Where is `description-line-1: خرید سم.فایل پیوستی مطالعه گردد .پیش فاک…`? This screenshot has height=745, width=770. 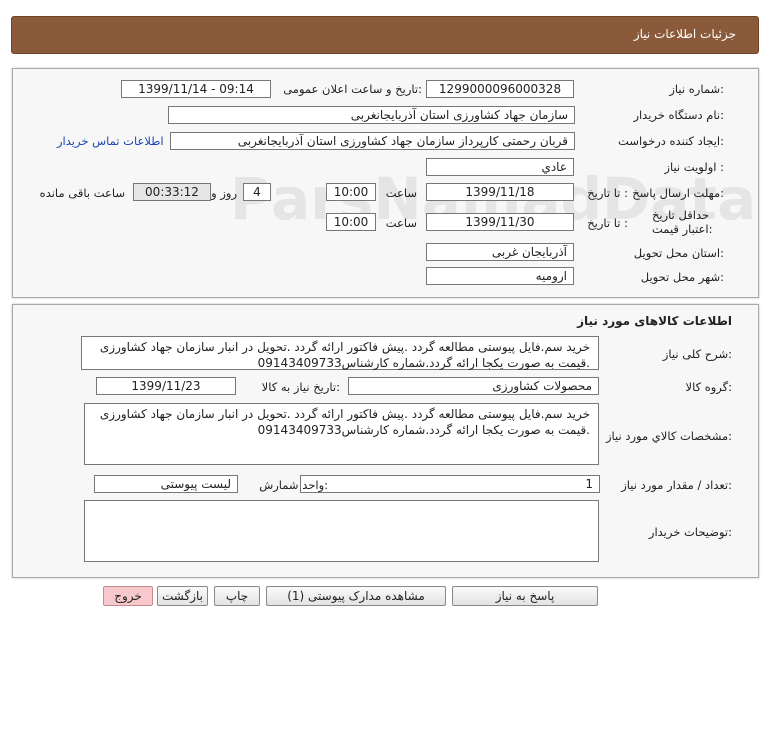
description-line-1: خرید سم.فایل پیوستی مطالعه گردد .پیش فاک… is located at coordinates (344, 347).